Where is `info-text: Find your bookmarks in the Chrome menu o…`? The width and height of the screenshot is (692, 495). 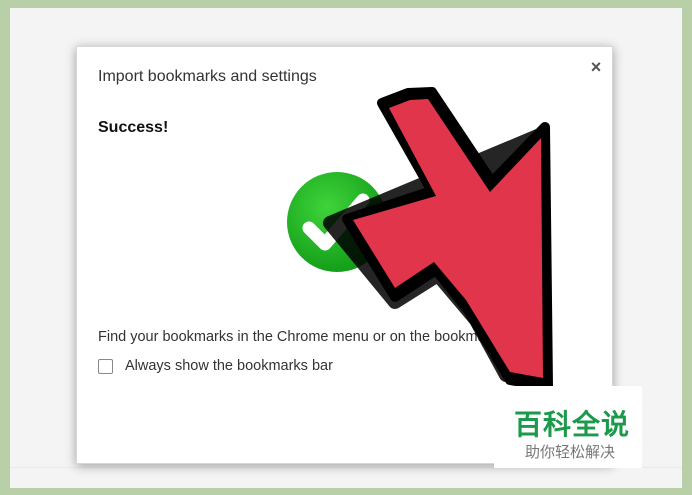
info-text: Find your bookmarks in the Chrome menu o… is located at coordinates (316, 337).